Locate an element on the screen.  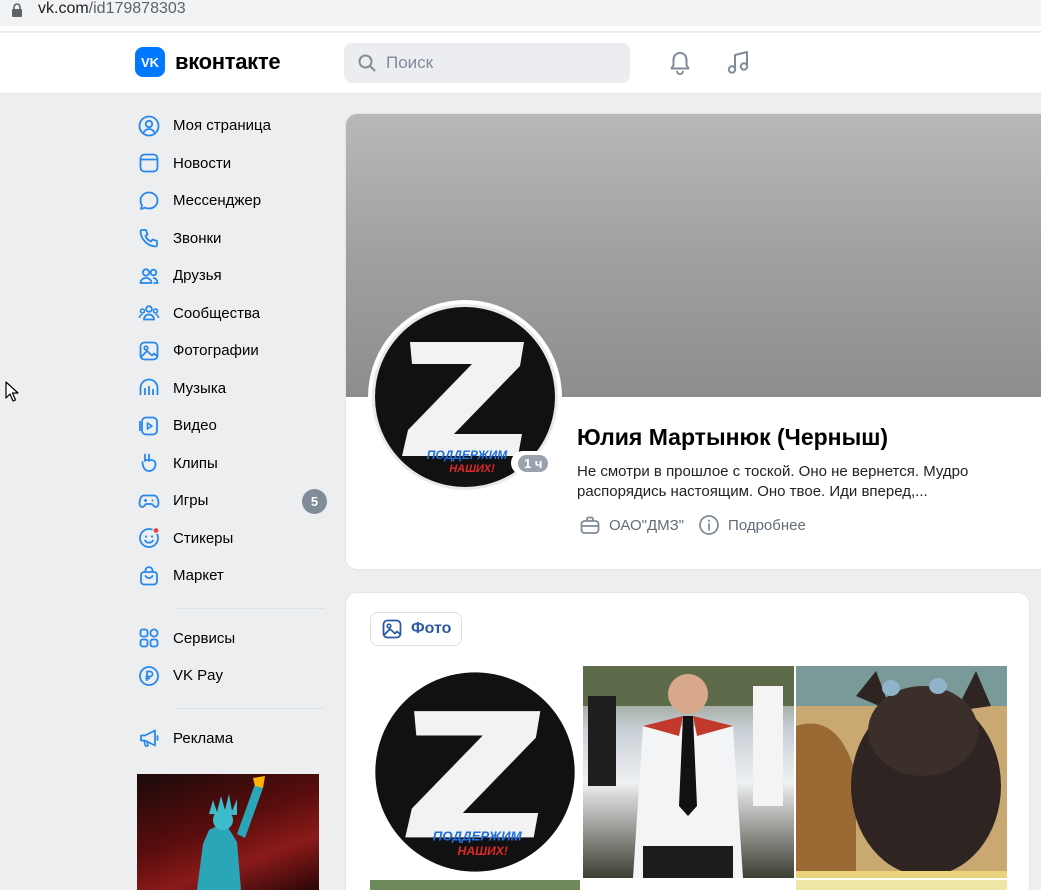
newspaper-icon is located at coordinates (149, 163).